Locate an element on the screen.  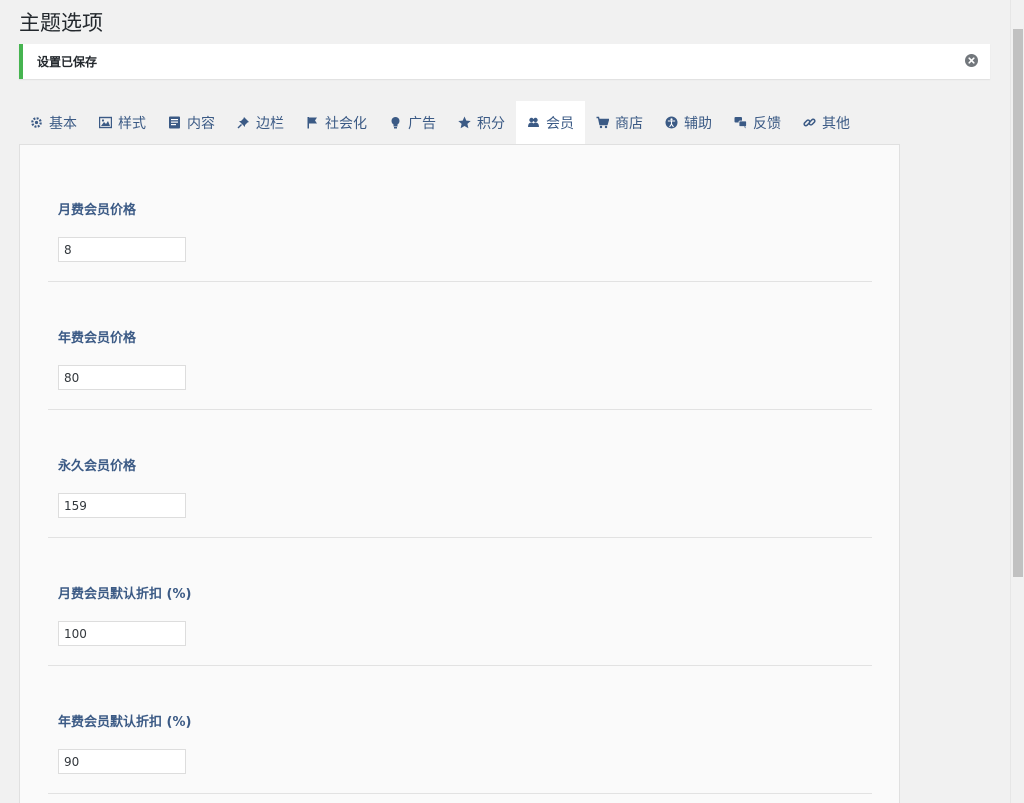
field-lifetime-price: 永久会员价格 is located at coordinates (460, 474).